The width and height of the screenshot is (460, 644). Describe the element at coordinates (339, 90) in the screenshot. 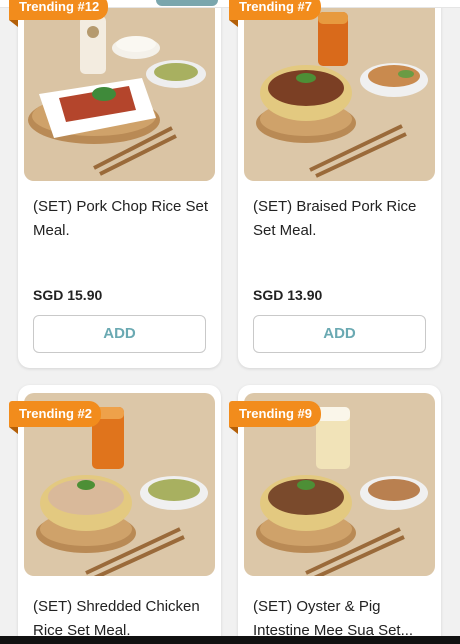

I see `braised-pork-rice-set-photo` at that location.